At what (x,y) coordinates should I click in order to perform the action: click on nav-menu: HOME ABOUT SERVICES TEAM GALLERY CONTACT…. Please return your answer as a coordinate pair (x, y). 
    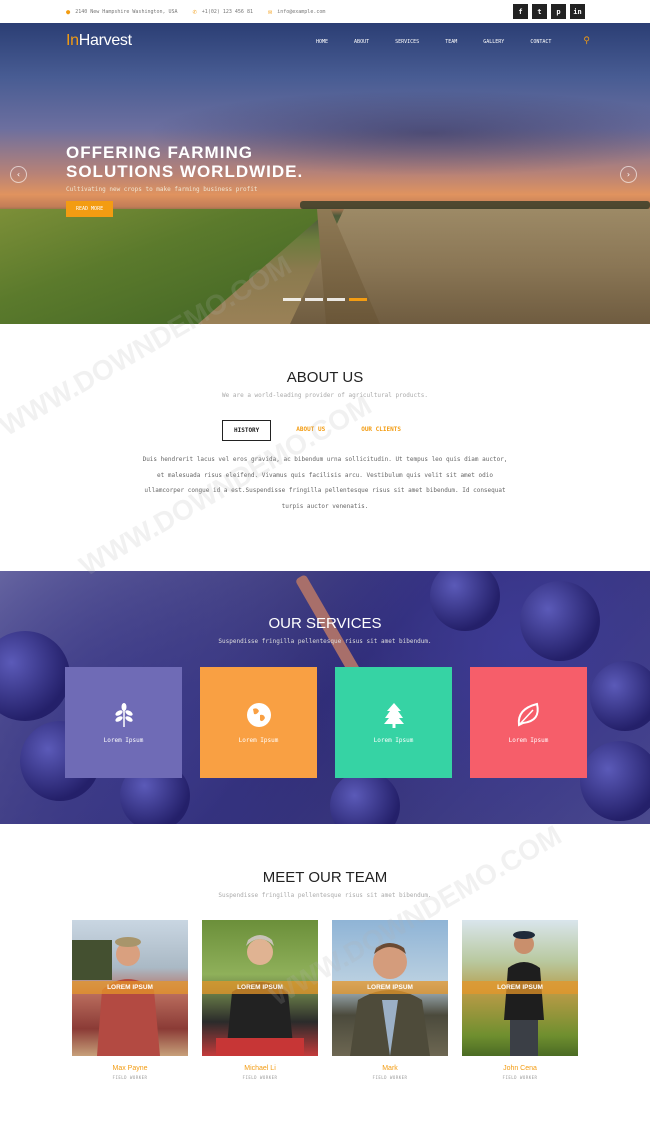
    Looking at the image, I should click on (453, 41).